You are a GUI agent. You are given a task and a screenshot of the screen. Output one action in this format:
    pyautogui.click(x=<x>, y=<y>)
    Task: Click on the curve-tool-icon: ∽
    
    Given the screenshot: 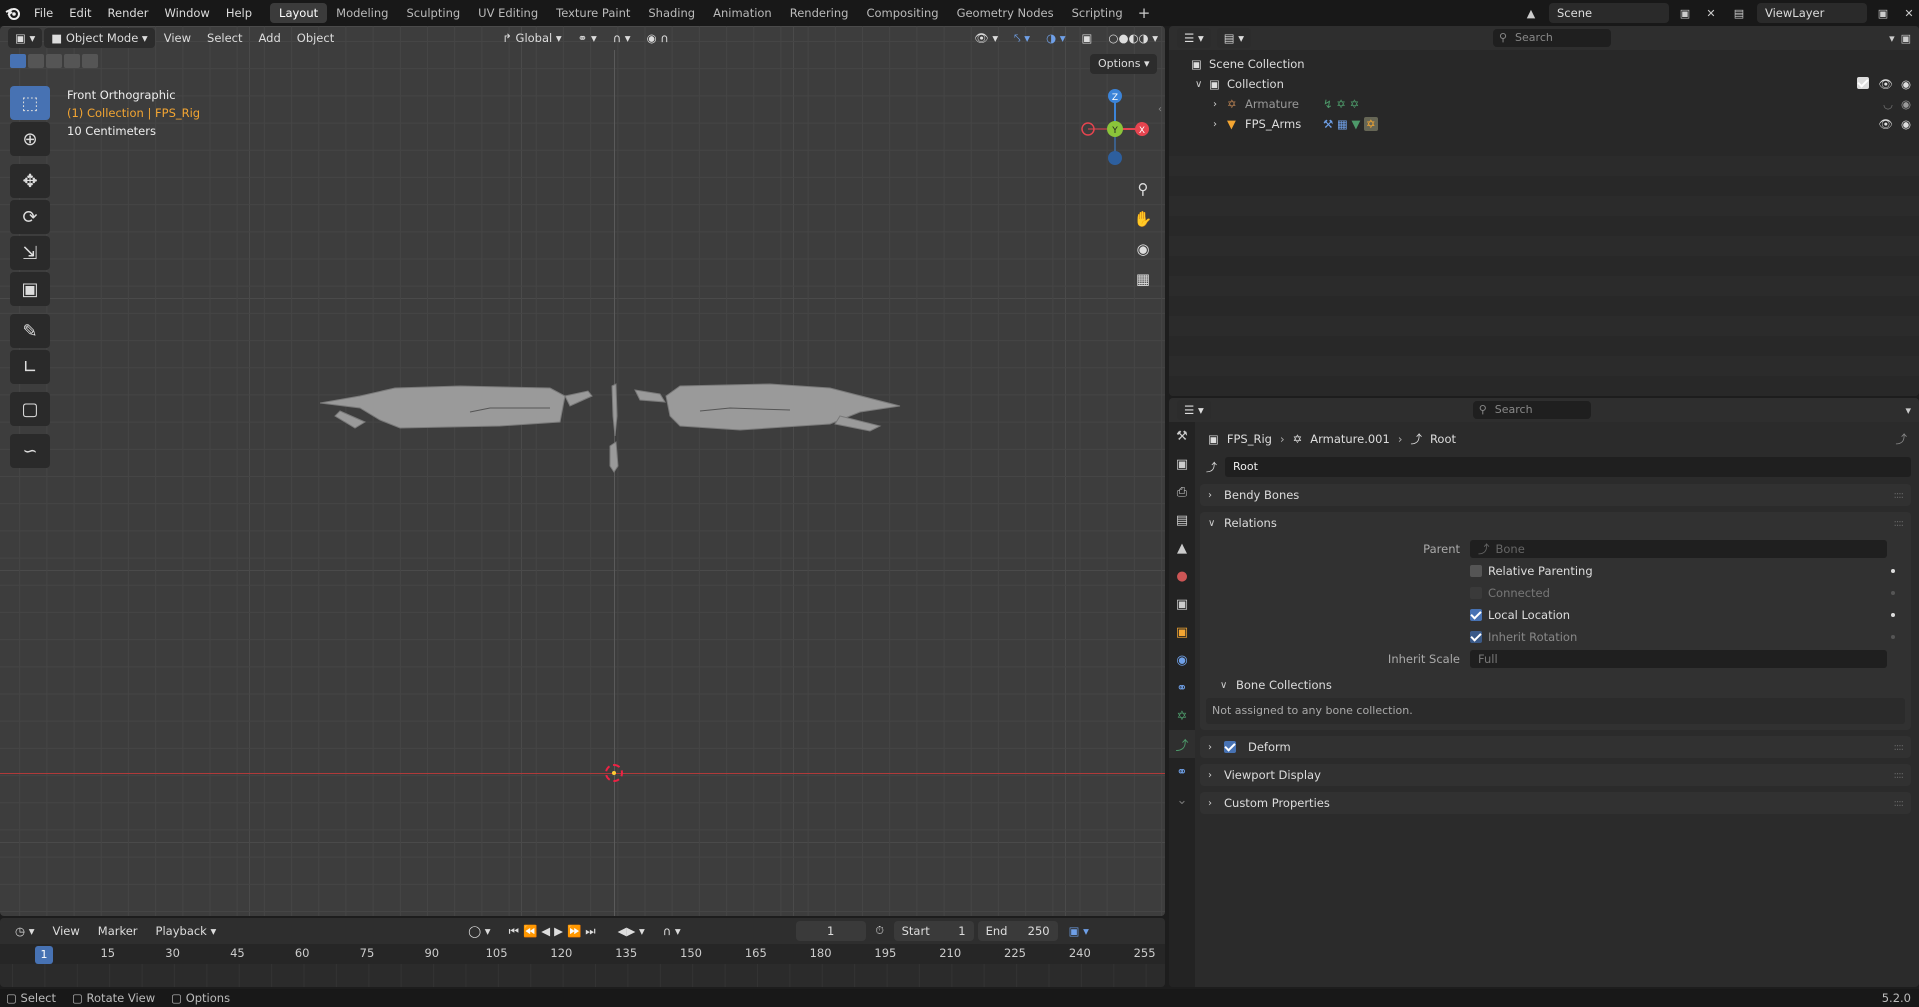 What is the action you would take?
    pyautogui.click(x=30, y=451)
    